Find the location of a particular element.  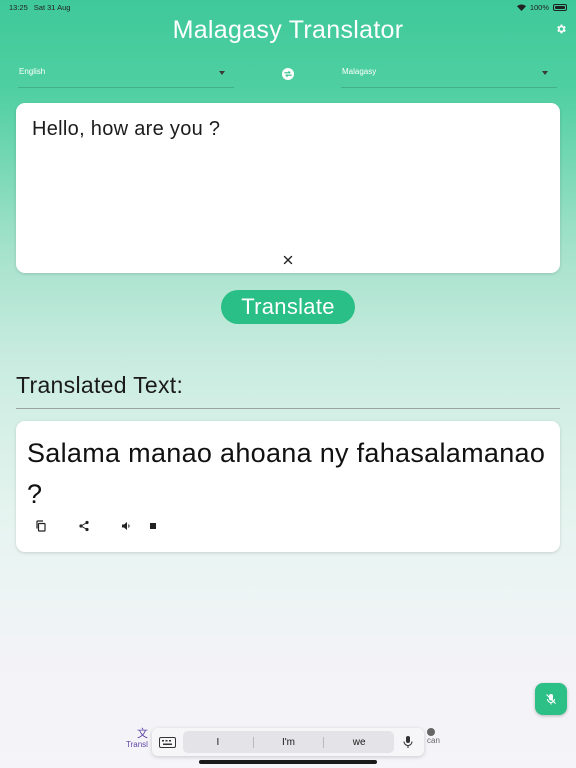

target-language-label: Malagasy is located at coordinates (359, 71).